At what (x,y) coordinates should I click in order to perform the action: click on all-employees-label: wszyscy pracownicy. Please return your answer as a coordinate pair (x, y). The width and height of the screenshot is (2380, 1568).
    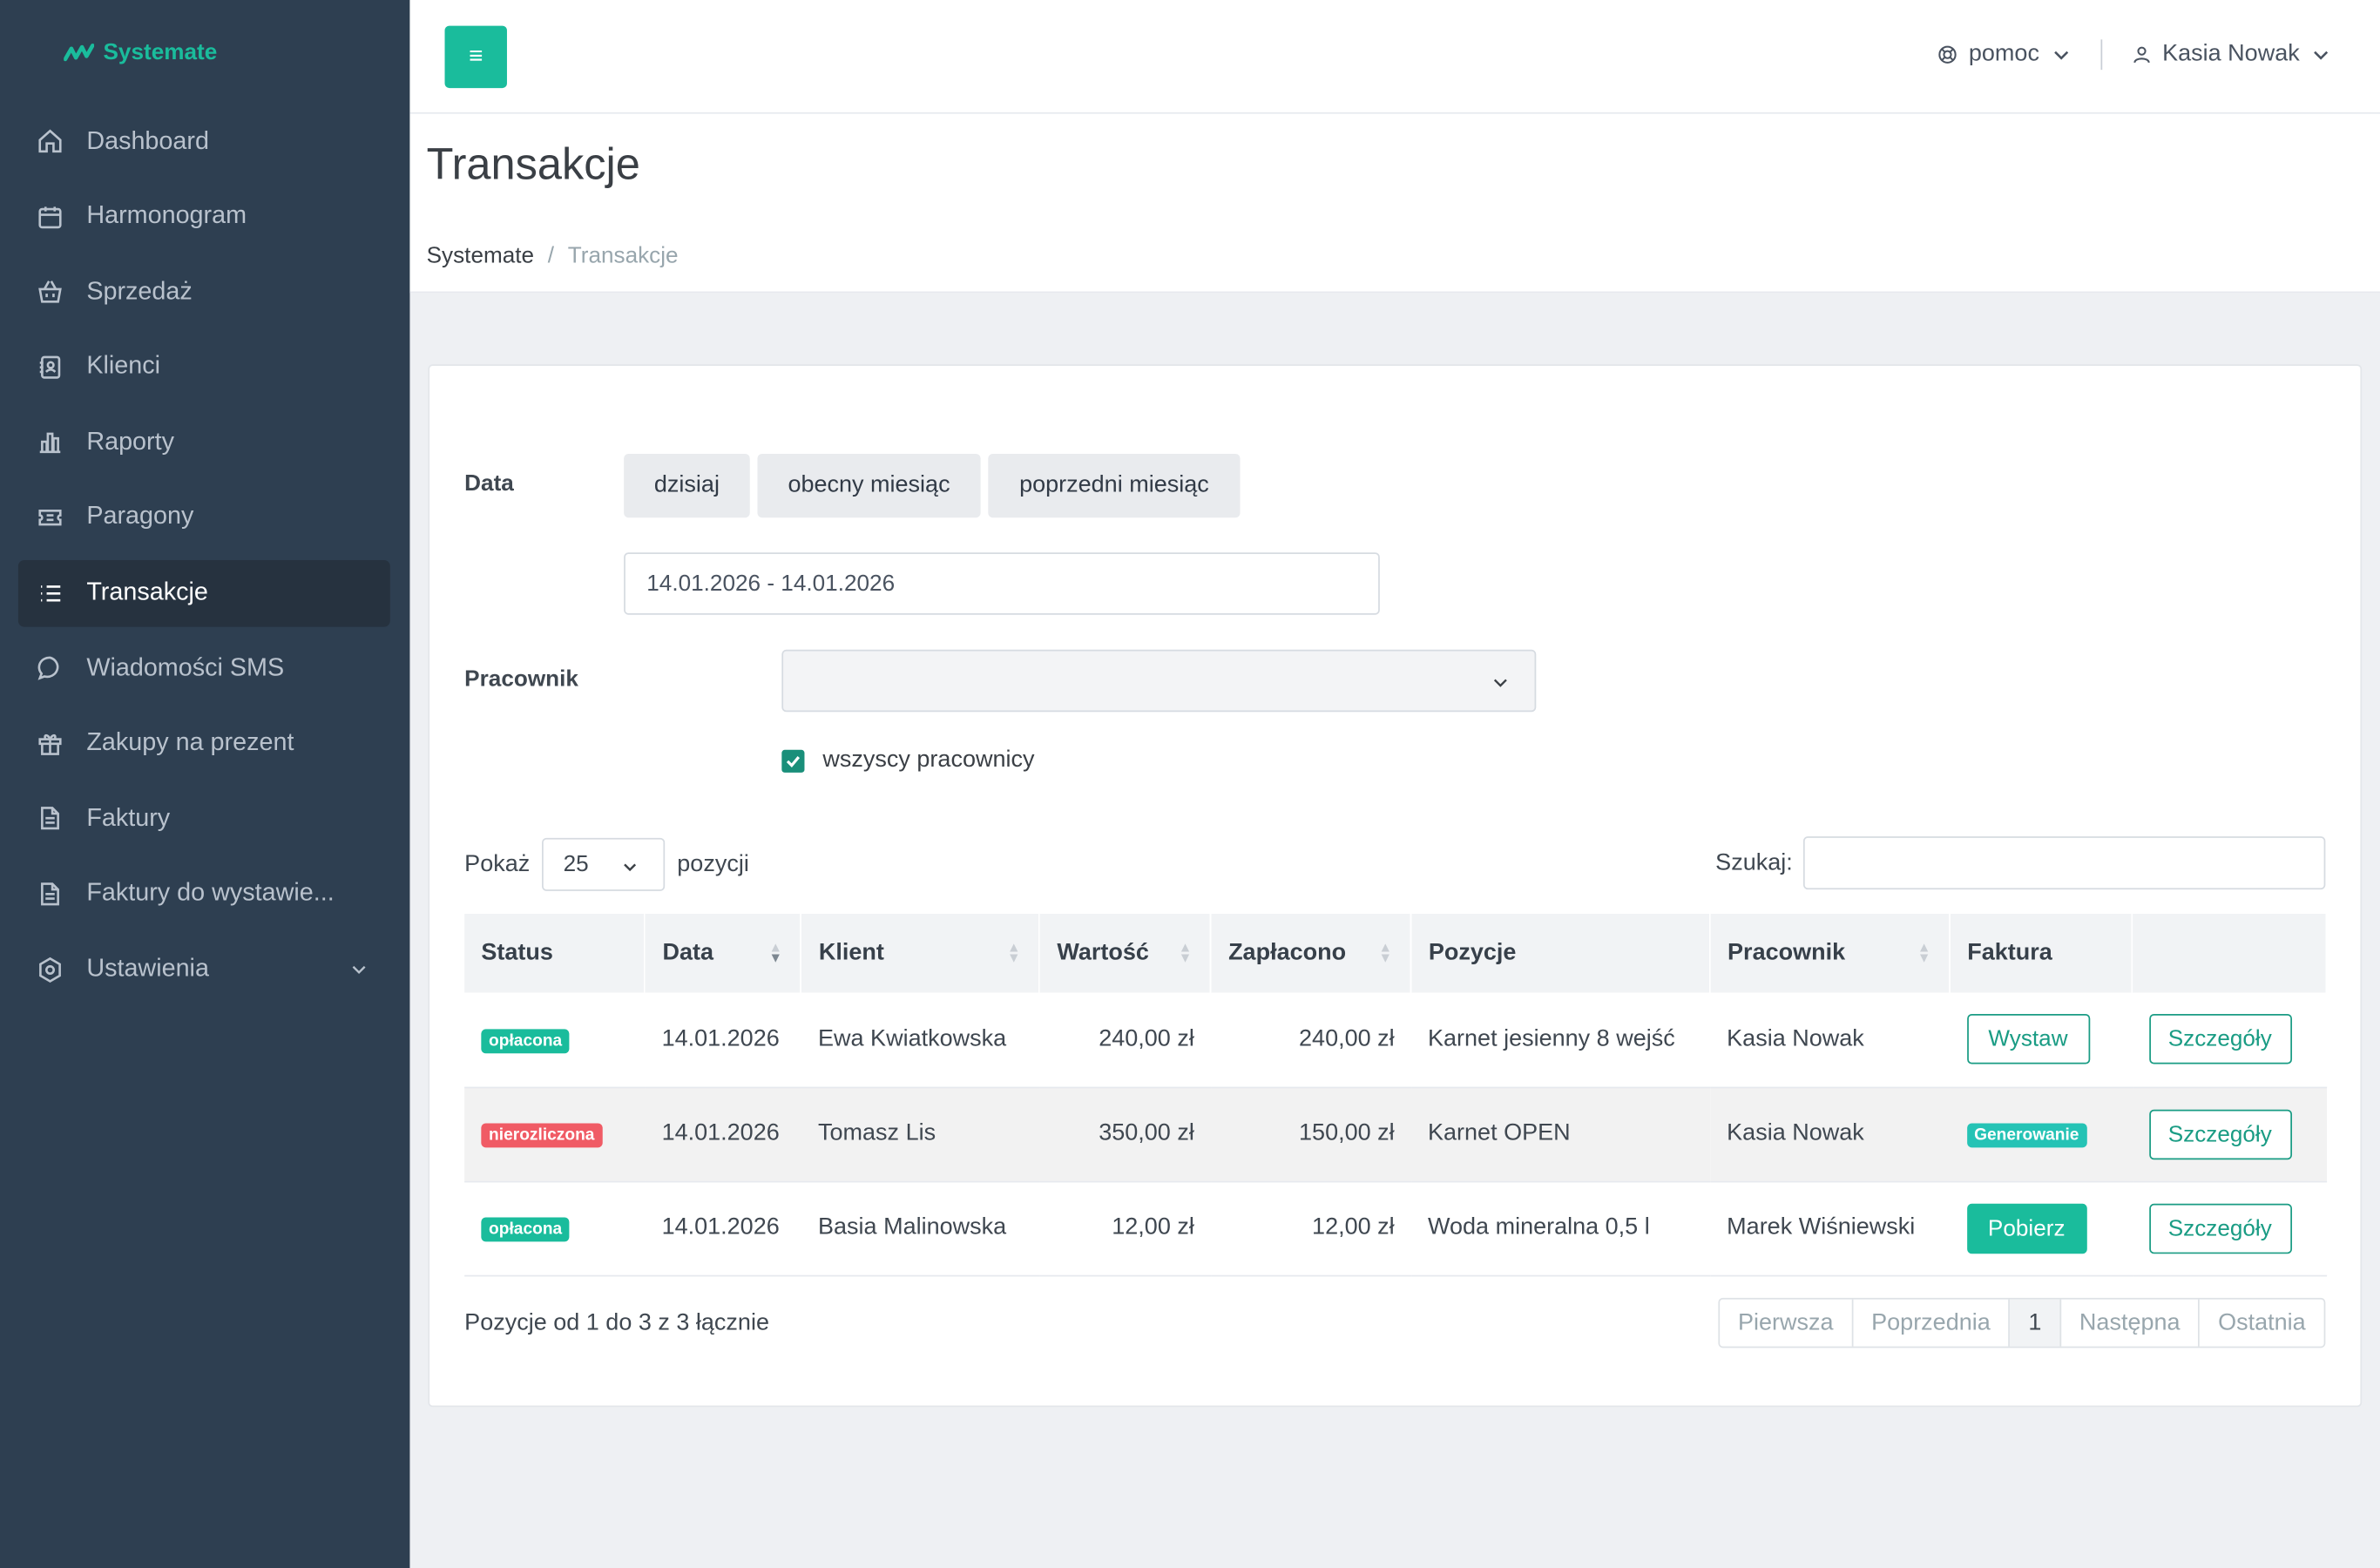
    Looking at the image, I should click on (928, 761).